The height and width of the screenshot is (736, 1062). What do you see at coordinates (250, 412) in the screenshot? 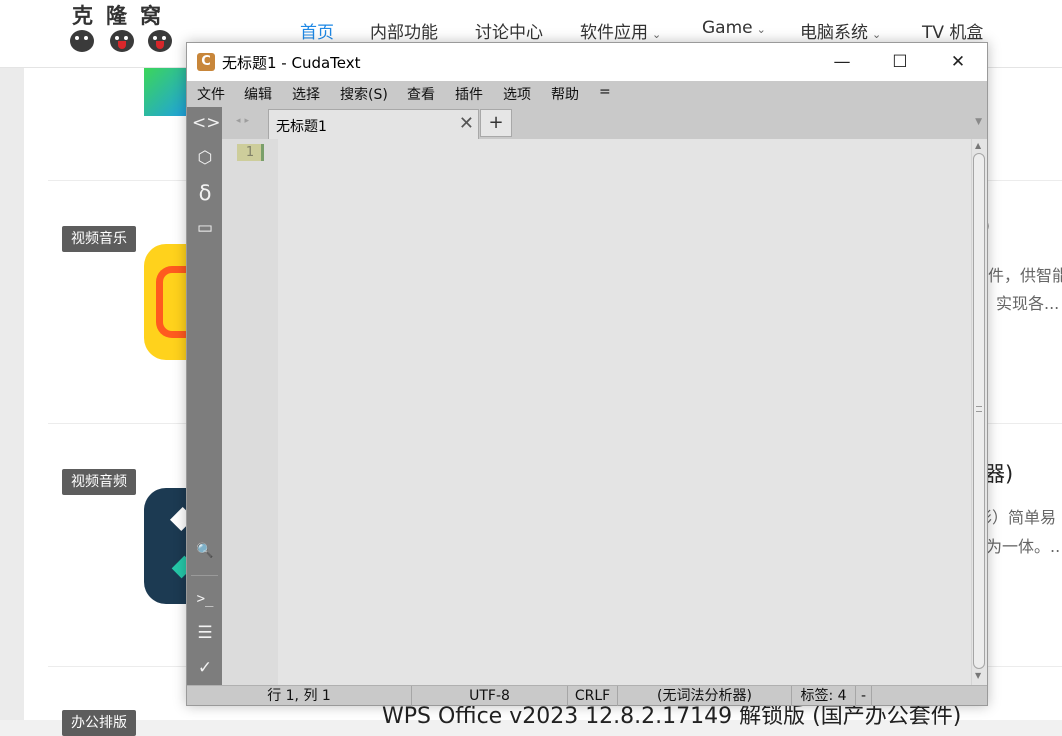
I see `line-number-gutter: 1` at bounding box center [250, 412].